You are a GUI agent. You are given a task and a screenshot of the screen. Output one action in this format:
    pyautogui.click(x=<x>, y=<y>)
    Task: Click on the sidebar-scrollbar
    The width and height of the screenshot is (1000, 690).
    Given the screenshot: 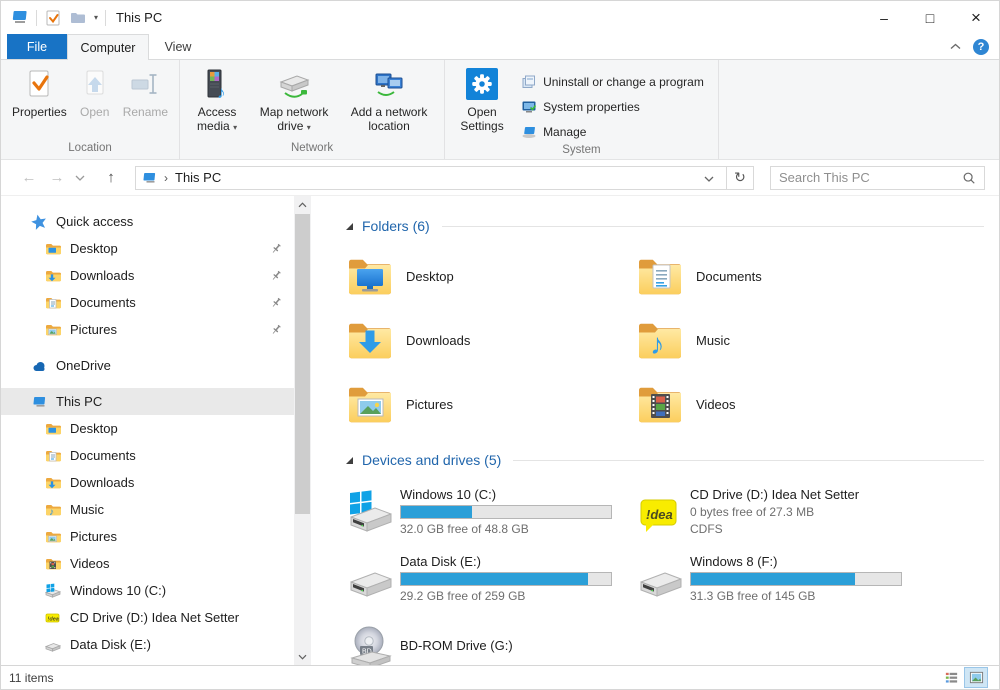 What is the action you would take?
    pyautogui.click(x=302, y=430)
    